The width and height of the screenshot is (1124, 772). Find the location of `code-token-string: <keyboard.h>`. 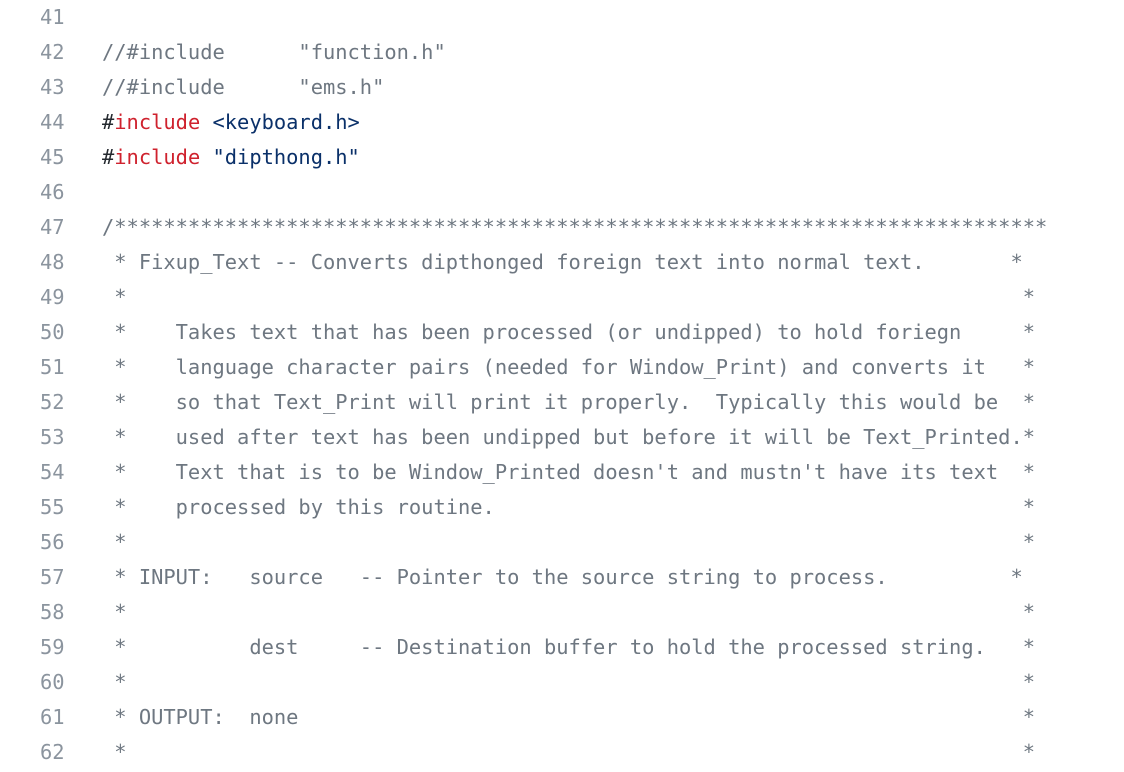

code-token-string: <keyboard.h> is located at coordinates (286, 122).